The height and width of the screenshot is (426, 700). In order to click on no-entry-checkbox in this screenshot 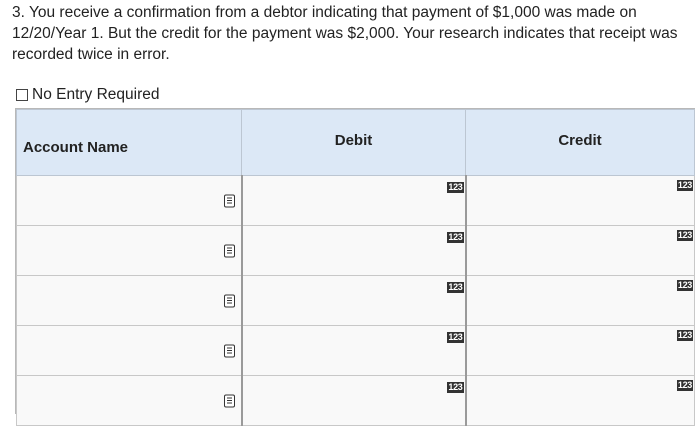, I will do `click(22, 95)`.